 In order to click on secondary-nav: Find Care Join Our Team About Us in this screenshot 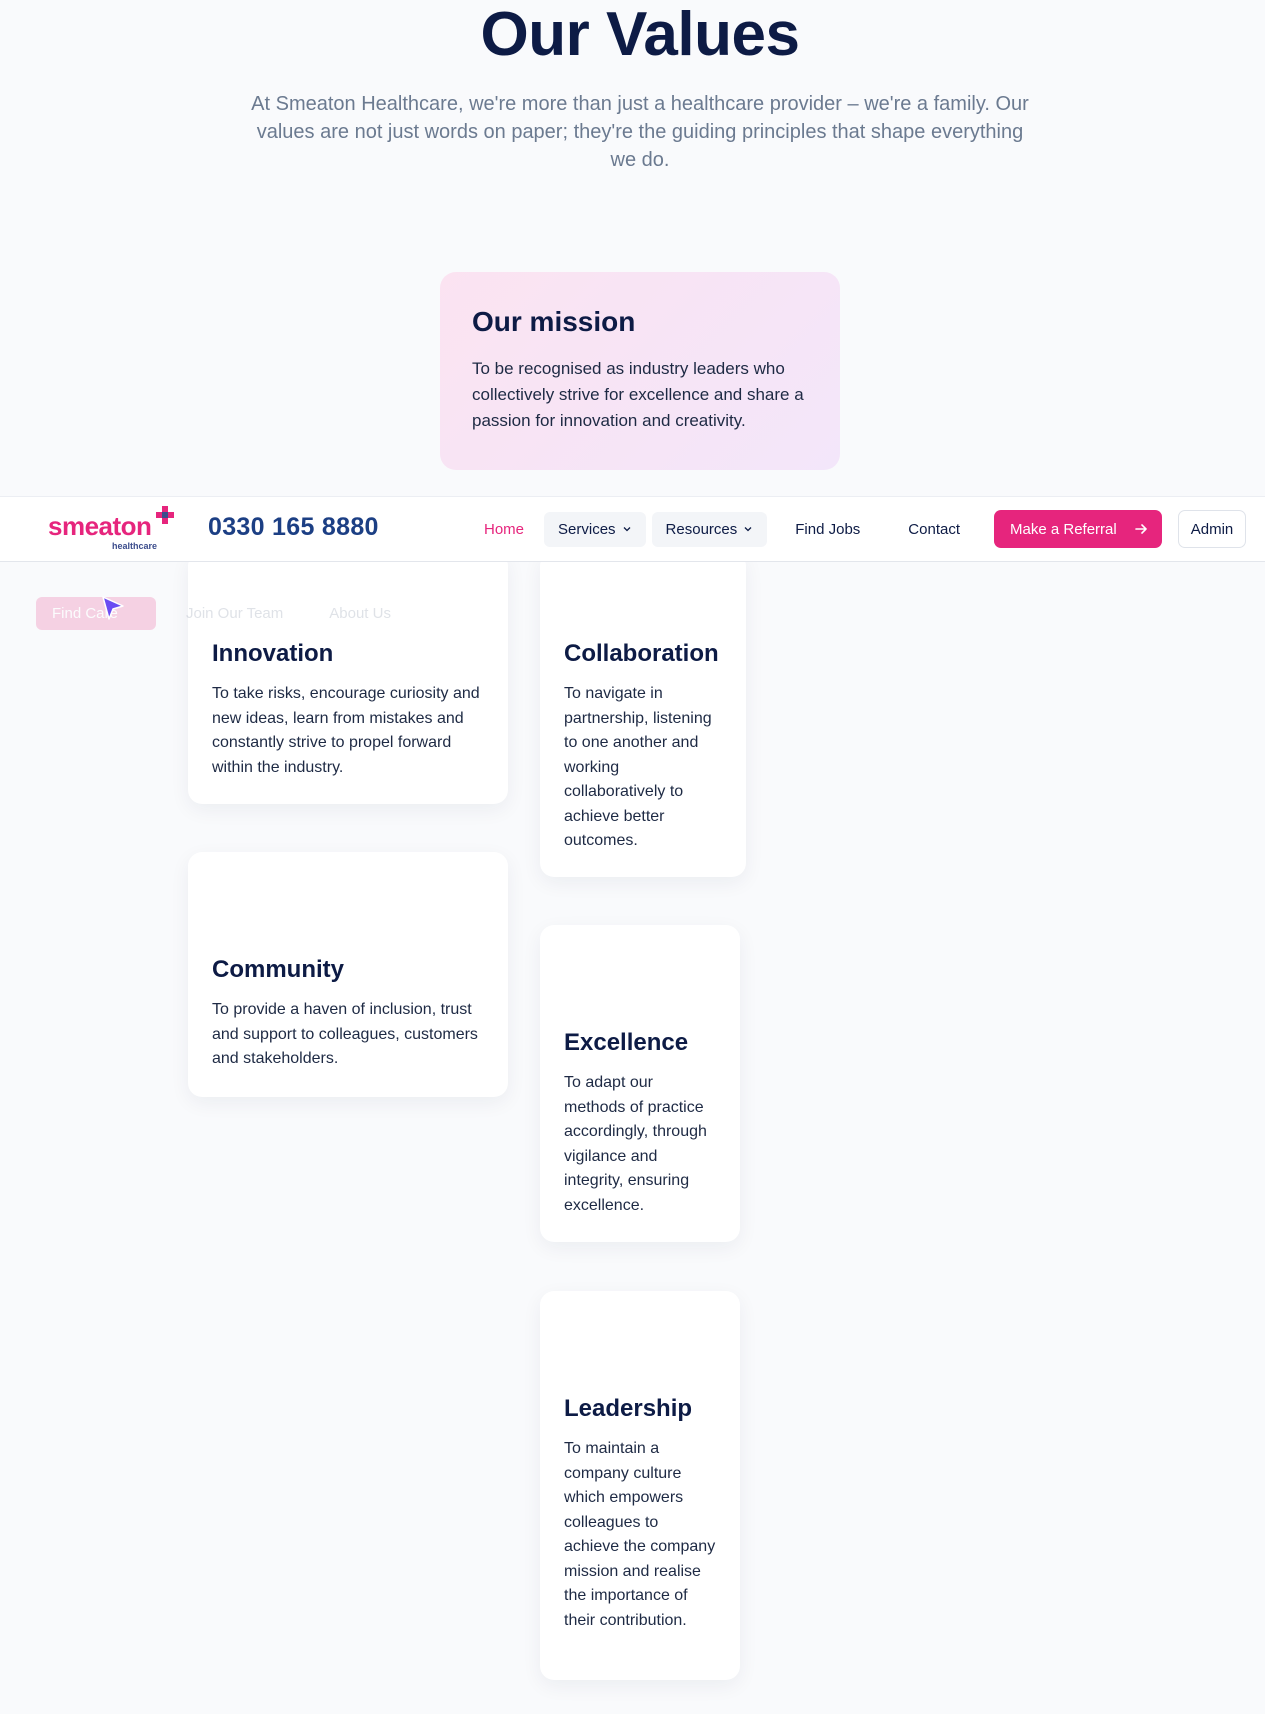, I will do `click(221, 613)`.